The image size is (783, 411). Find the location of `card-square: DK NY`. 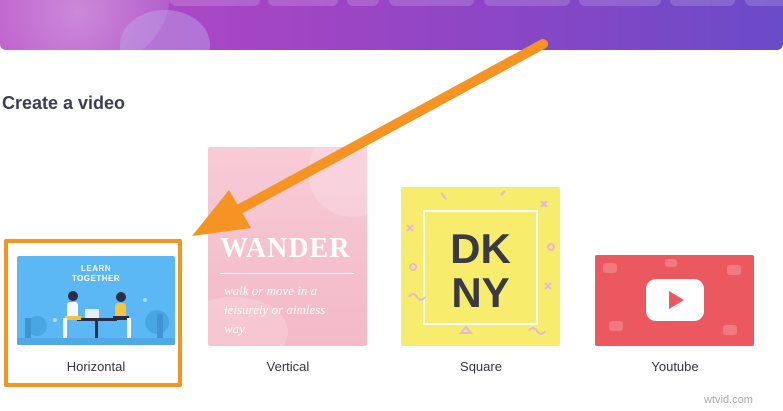

card-square: DK NY is located at coordinates (481, 267).